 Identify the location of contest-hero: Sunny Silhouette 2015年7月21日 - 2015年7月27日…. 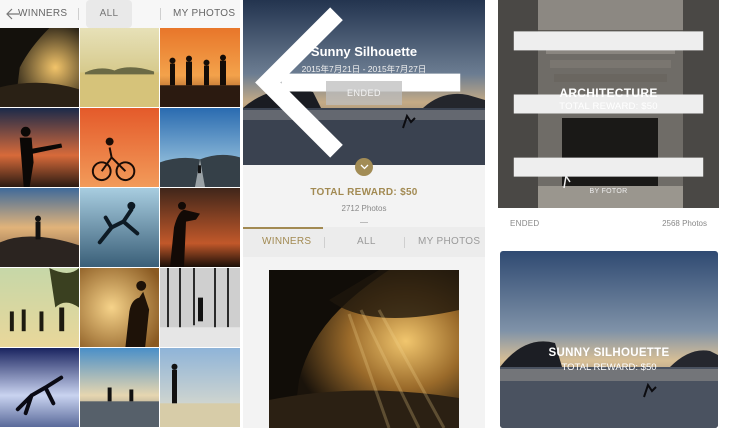
(364, 82).